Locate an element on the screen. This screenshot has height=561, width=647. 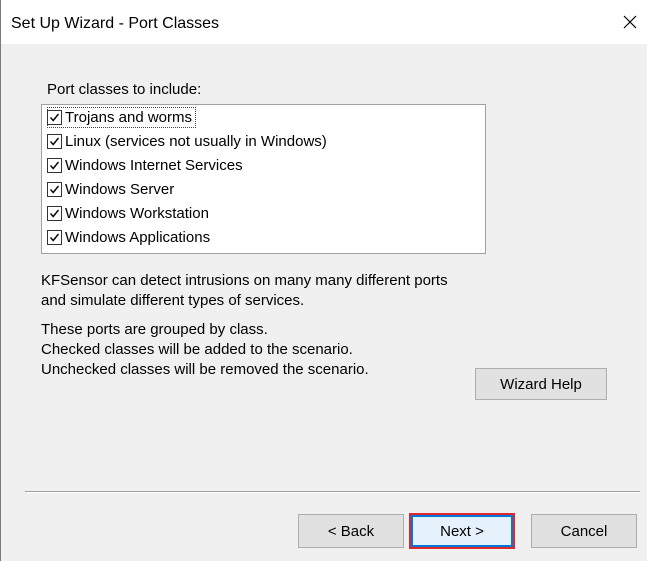
checkbox-trojans is located at coordinates (54, 117).